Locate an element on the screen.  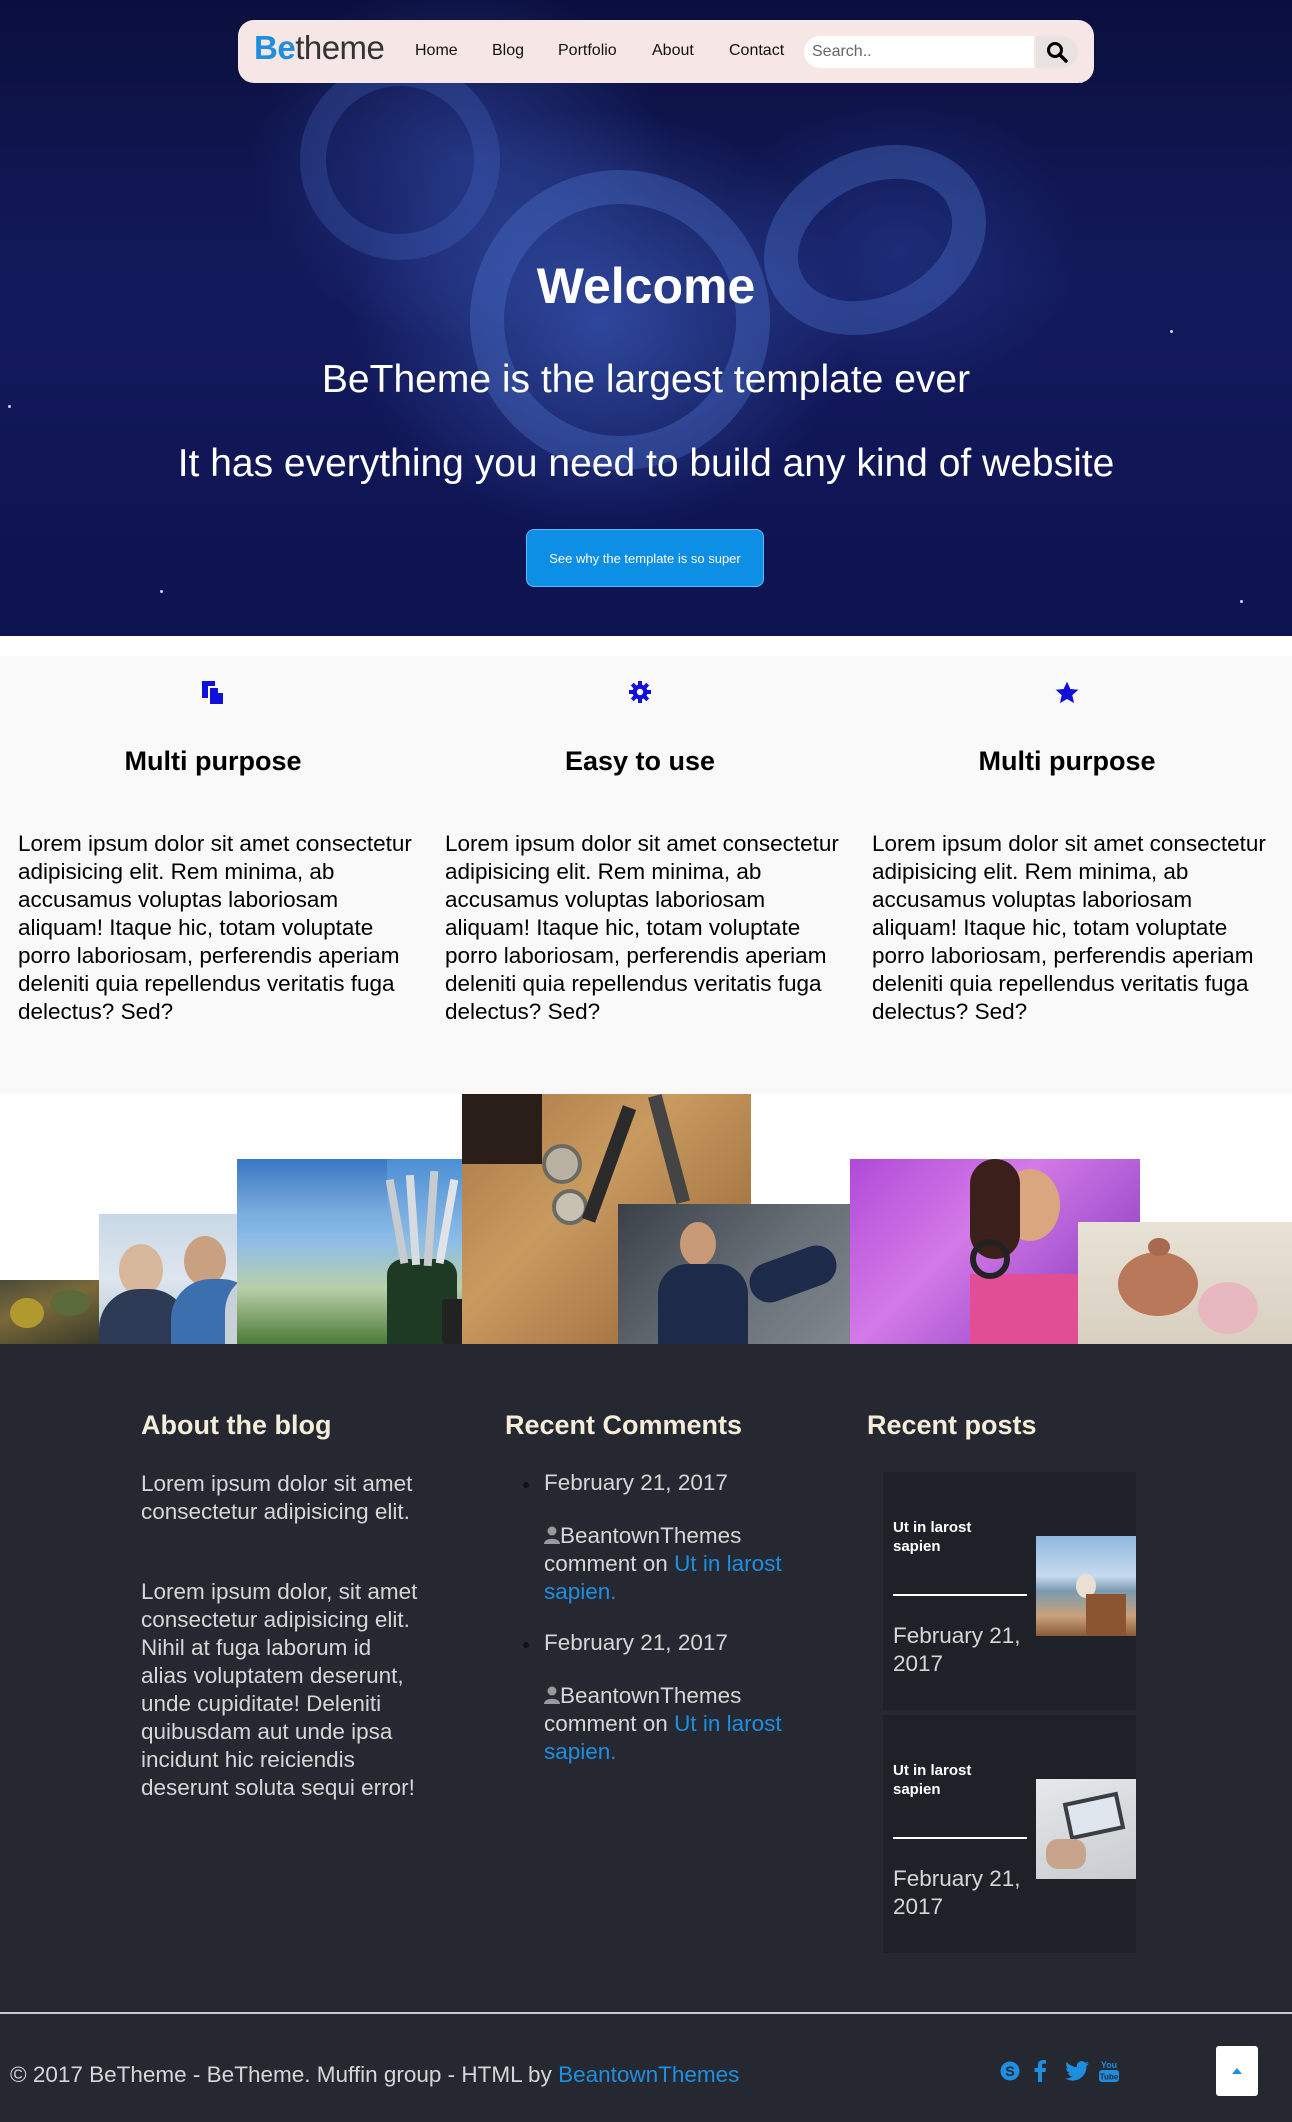
svg-text: Tube is located at coordinates (1109, 2077).